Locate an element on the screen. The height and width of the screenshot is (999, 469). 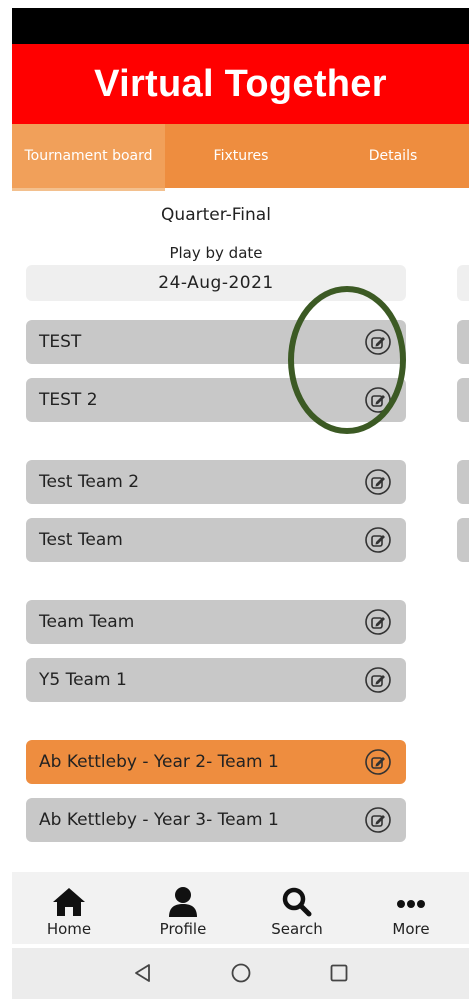
nav-label: Profile is located at coordinates (183, 929).